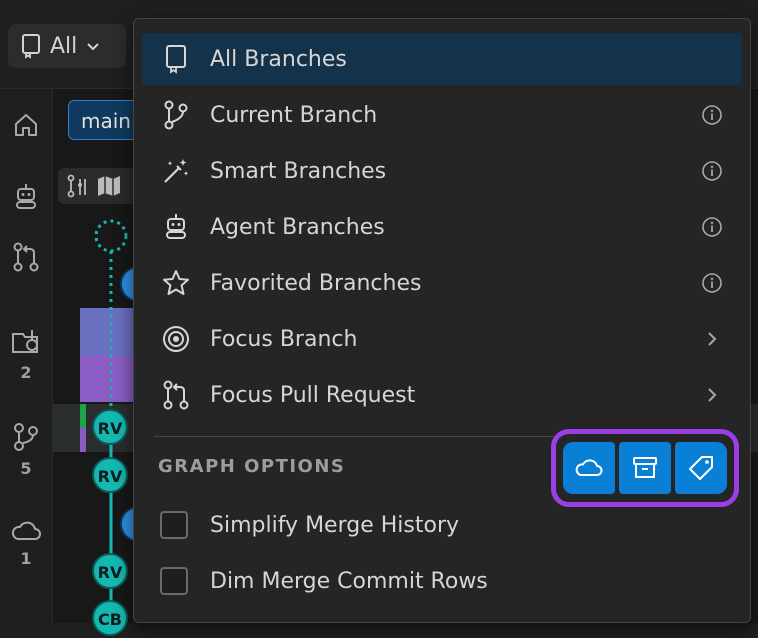  I want to click on menu-item-label: Focus Pull Request, so click(313, 395).